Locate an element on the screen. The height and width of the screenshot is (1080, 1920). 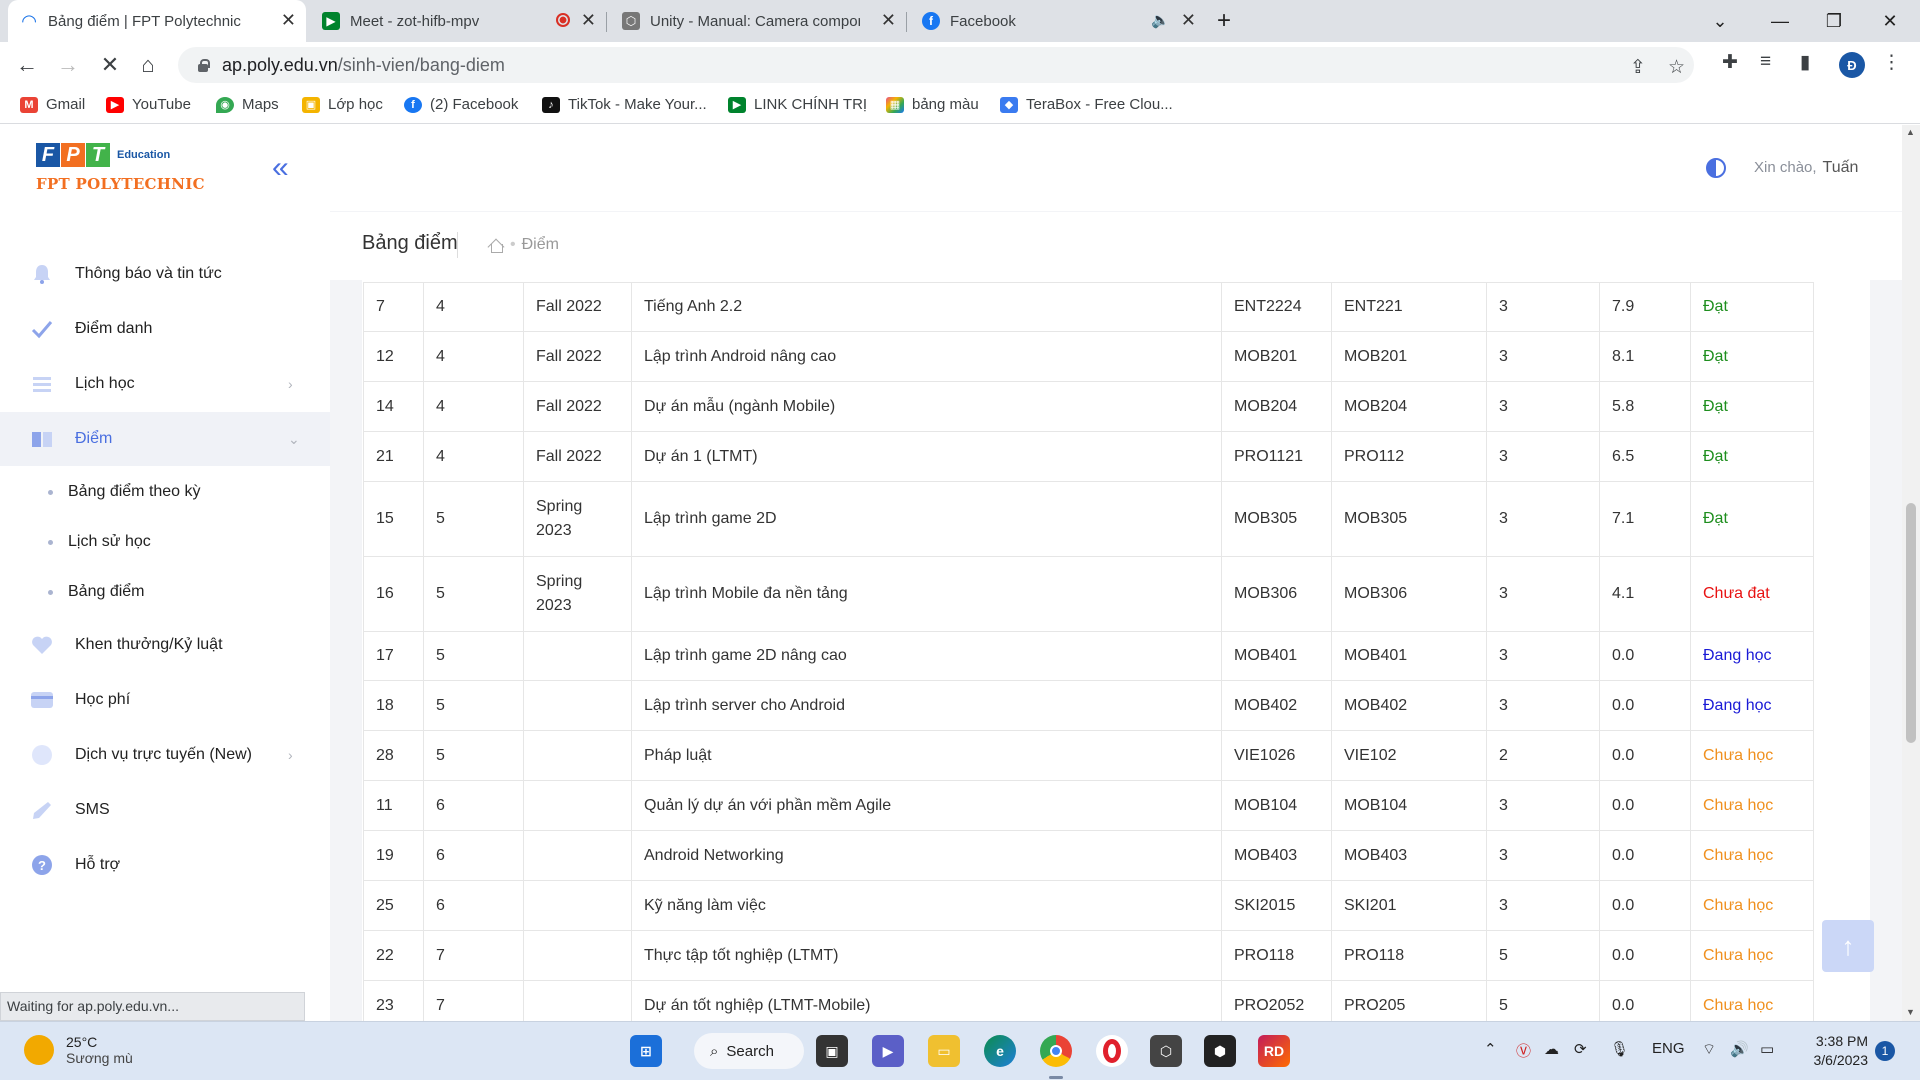
new-tab-button: + is located at coordinates (1224, 21).